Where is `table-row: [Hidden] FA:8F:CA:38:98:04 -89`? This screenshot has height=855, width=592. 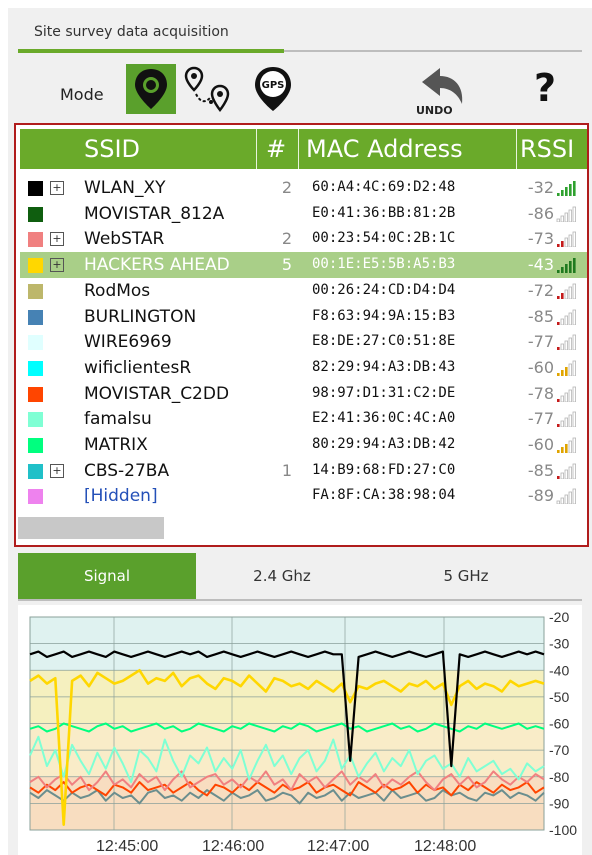
table-row: [Hidden] FA:8F:CA:38:98:04 -89 is located at coordinates (303, 496).